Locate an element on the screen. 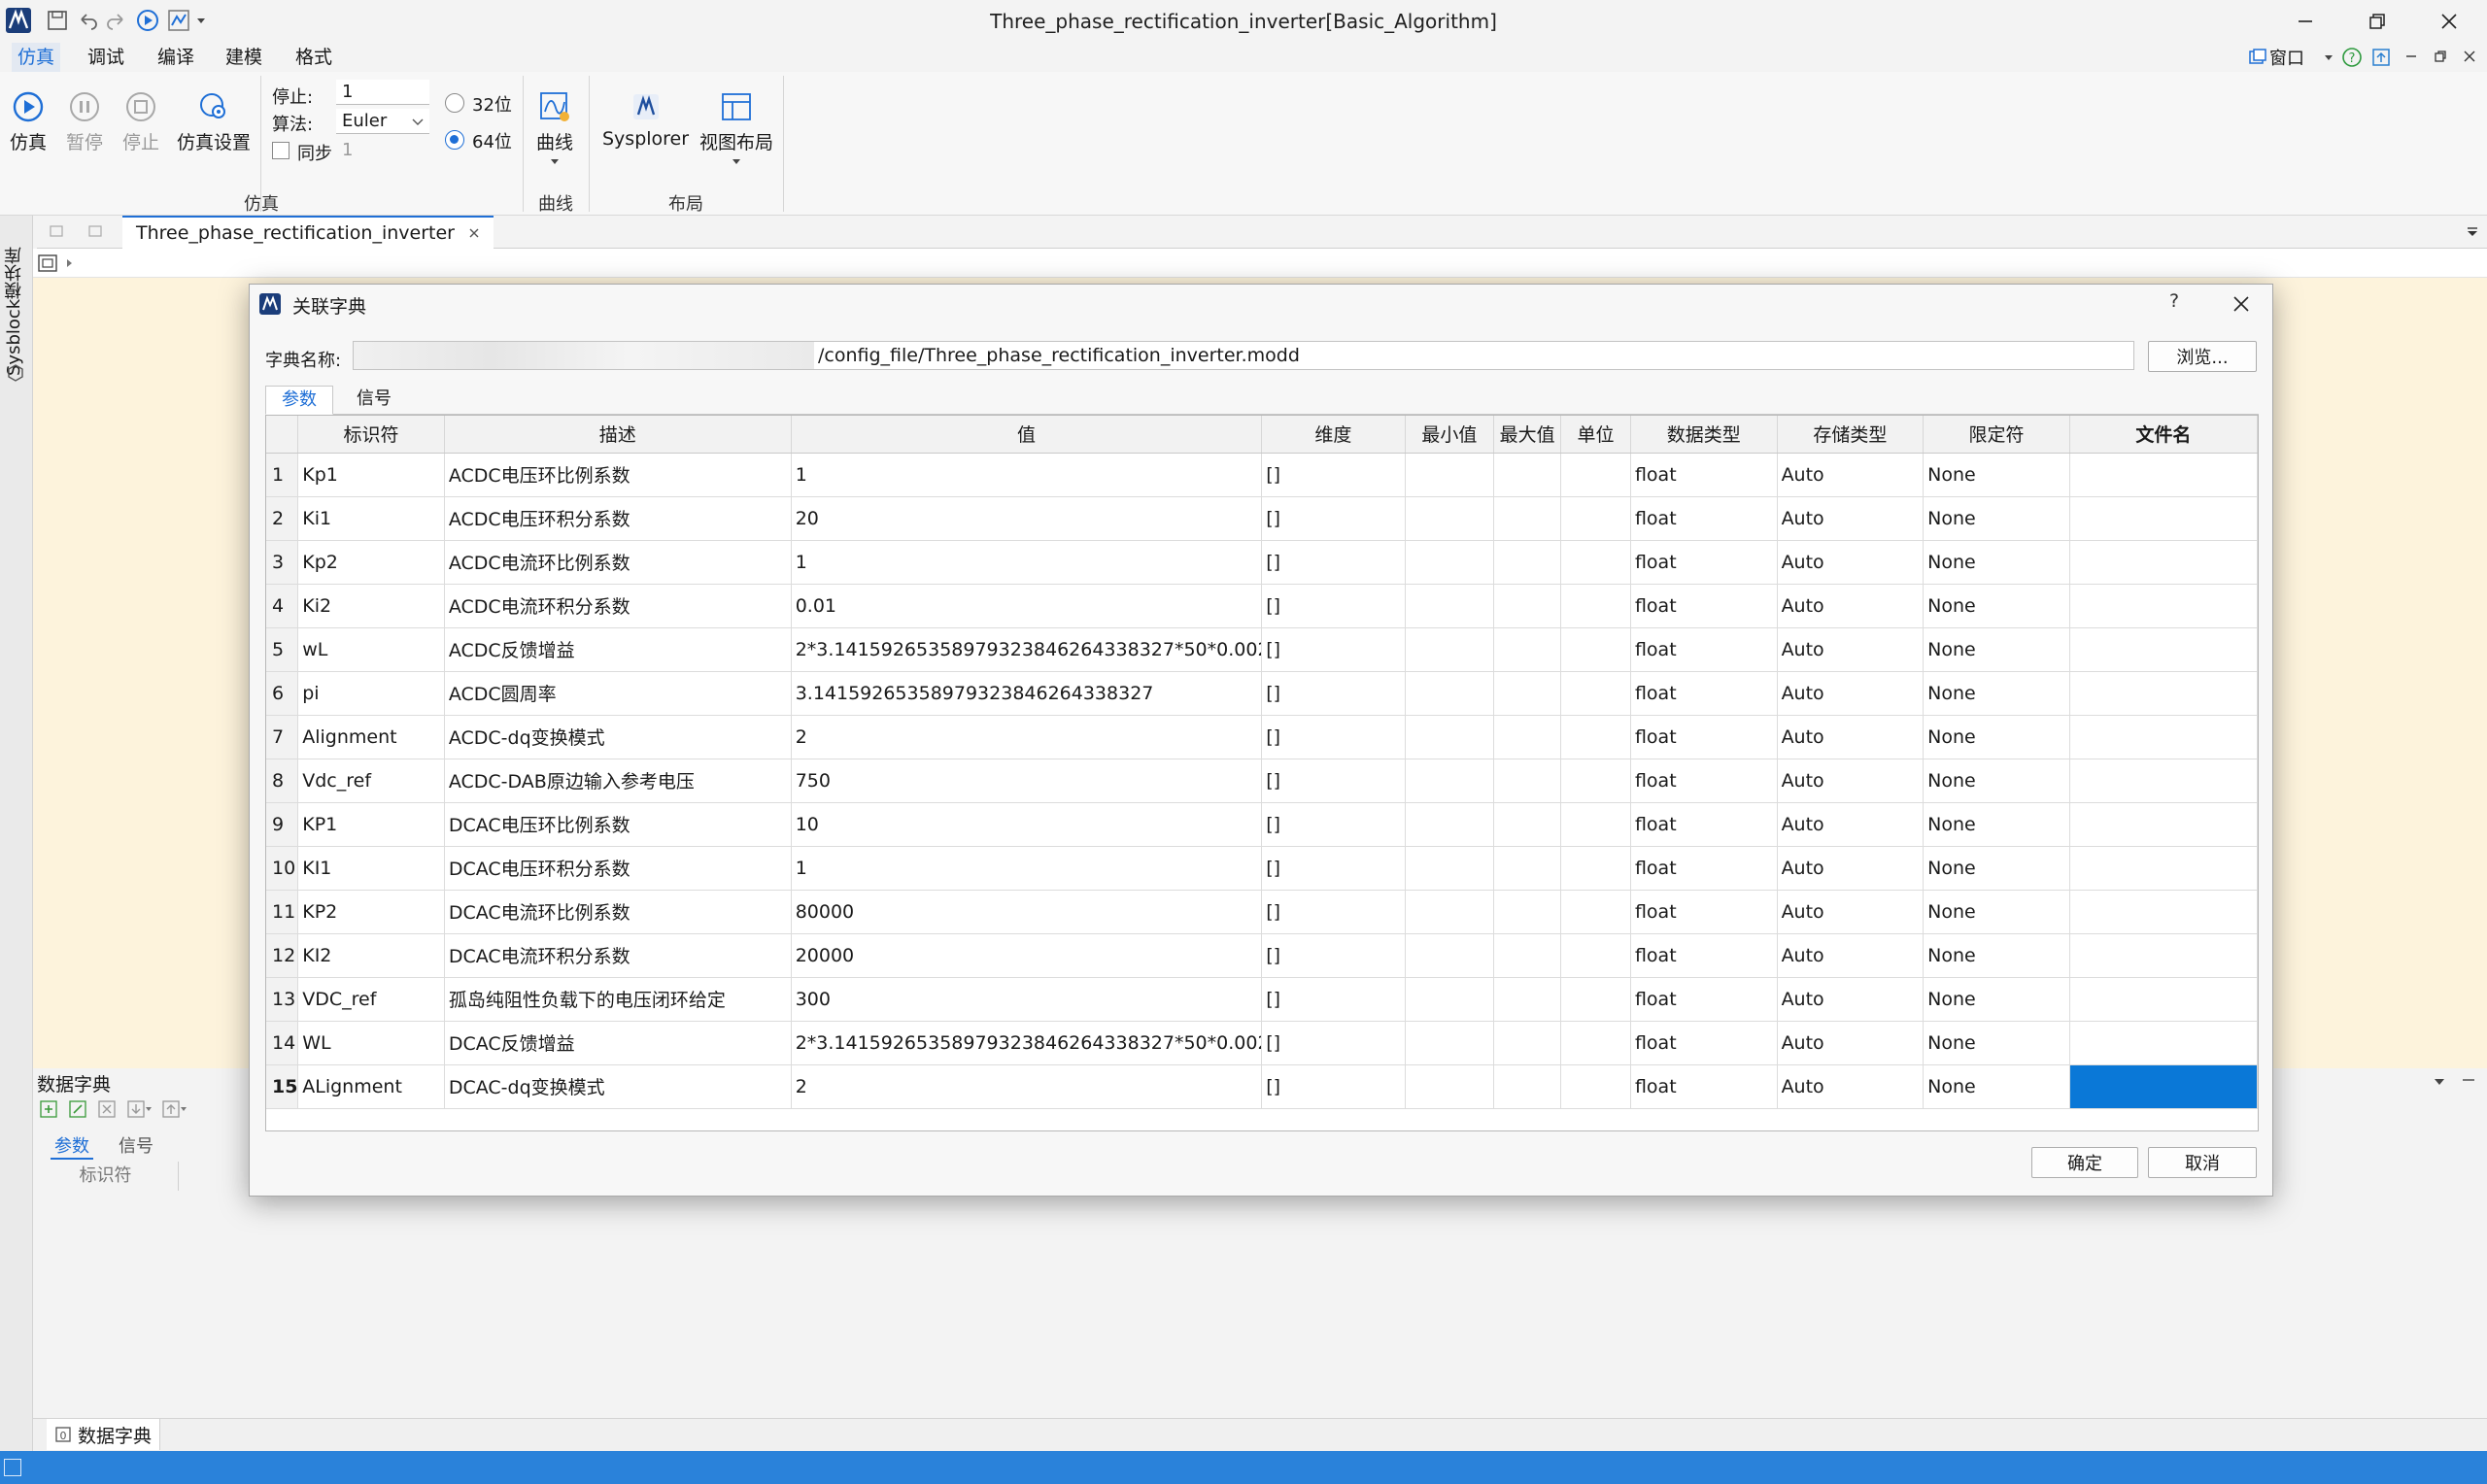  table-row: 3 Kp2 ACDC电流环比例系数 1[] float Auto None is located at coordinates (1262, 563).